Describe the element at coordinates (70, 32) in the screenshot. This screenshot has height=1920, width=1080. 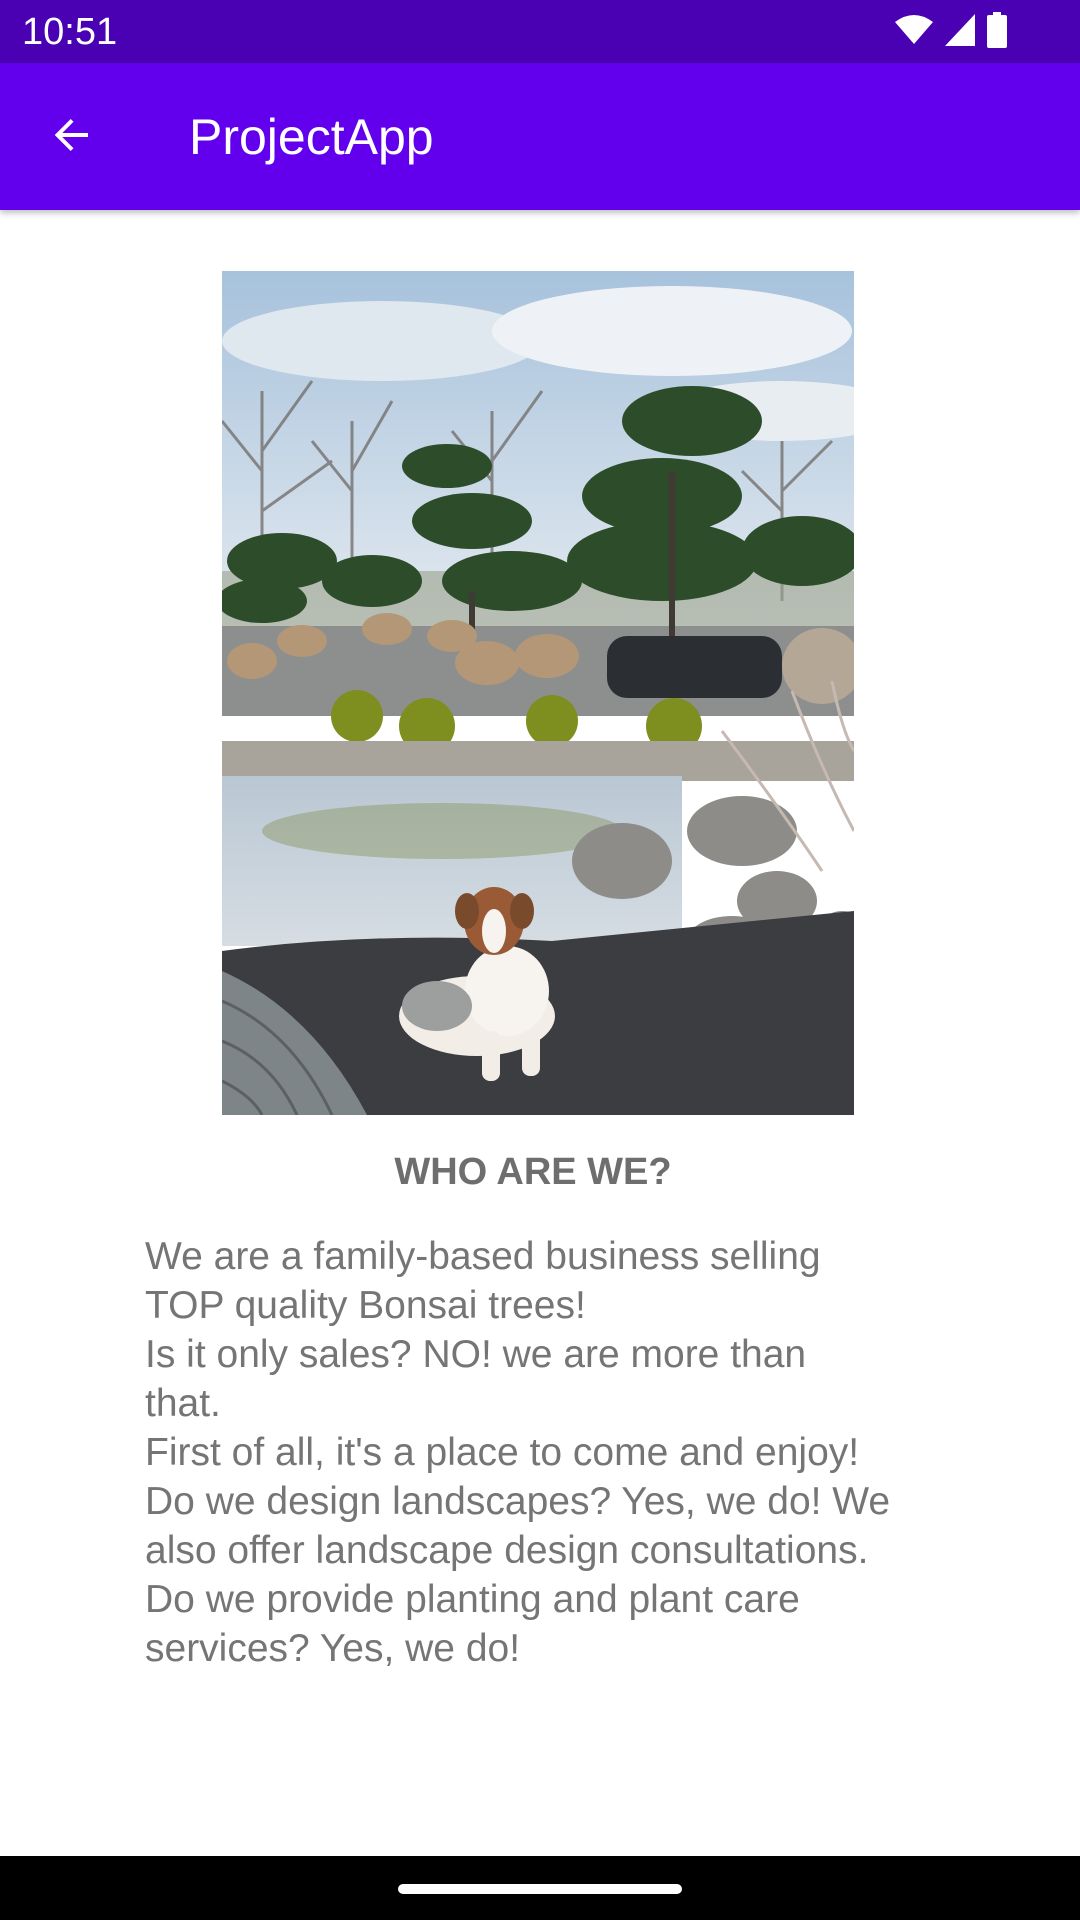
I see `status-time: 10:51` at that location.